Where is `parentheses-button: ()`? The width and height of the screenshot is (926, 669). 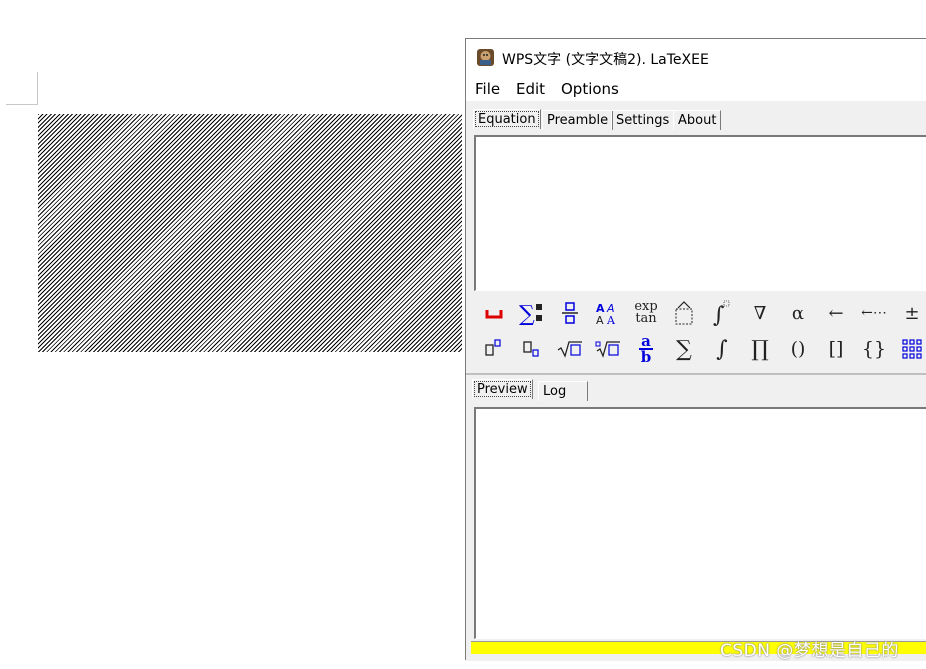 parentheses-button: () is located at coordinates (798, 349).